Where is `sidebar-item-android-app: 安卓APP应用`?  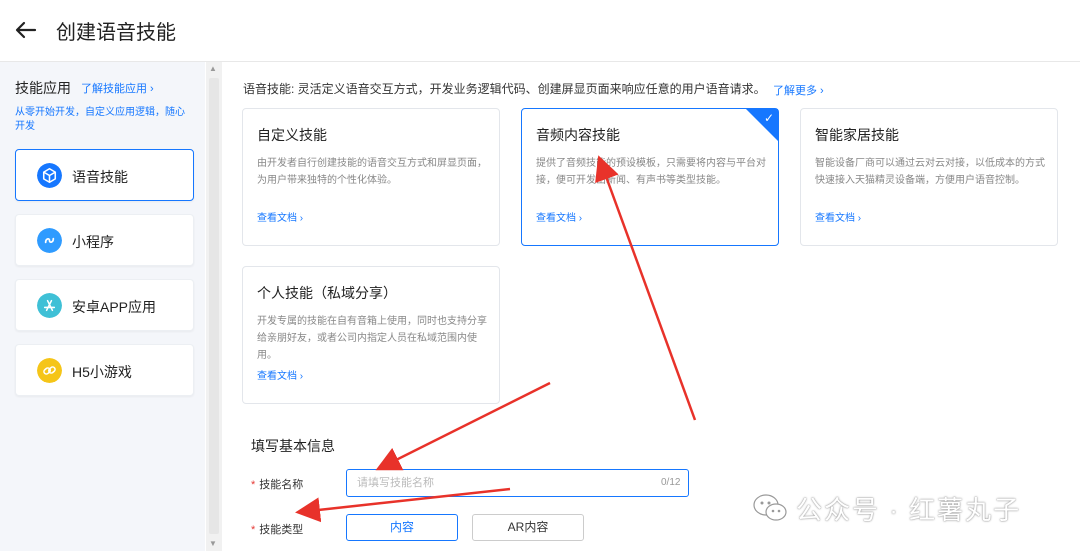
sidebar-item-android-app: 安卓APP应用 is located at coordinates (104, 305).